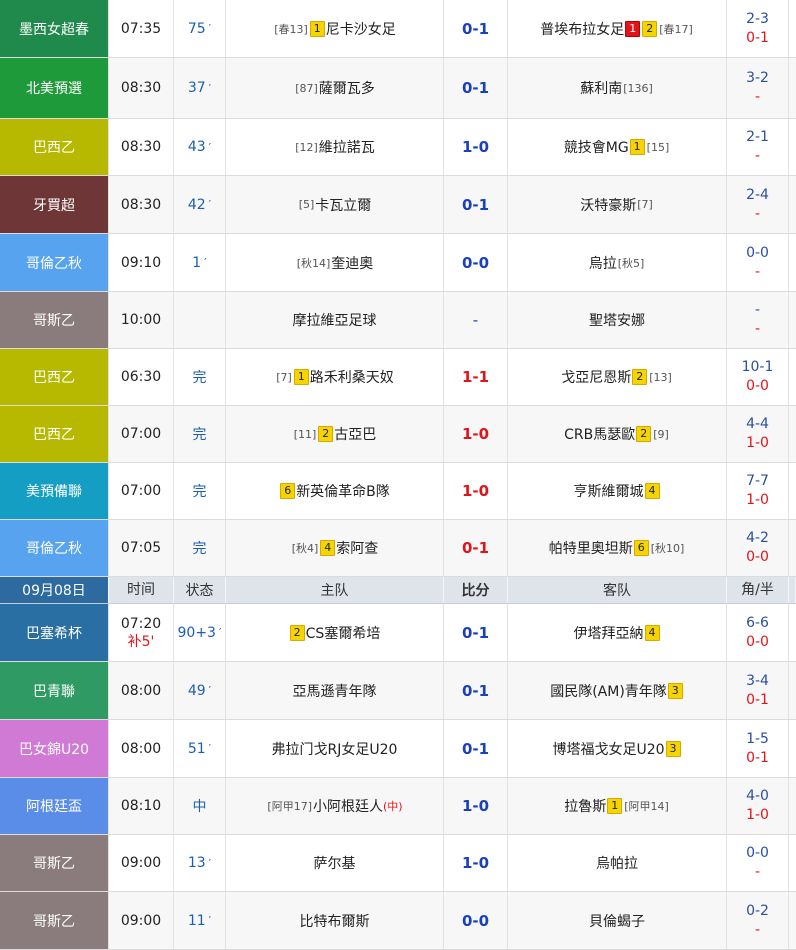 Image resolution: width=796 pixels, height=950 pixels. I want to click on table-row: 哥斯乙 09:00 11 ′ 比特布爾斯 0-0 貝倫蝎子 0-2 -, so click(398, 921).